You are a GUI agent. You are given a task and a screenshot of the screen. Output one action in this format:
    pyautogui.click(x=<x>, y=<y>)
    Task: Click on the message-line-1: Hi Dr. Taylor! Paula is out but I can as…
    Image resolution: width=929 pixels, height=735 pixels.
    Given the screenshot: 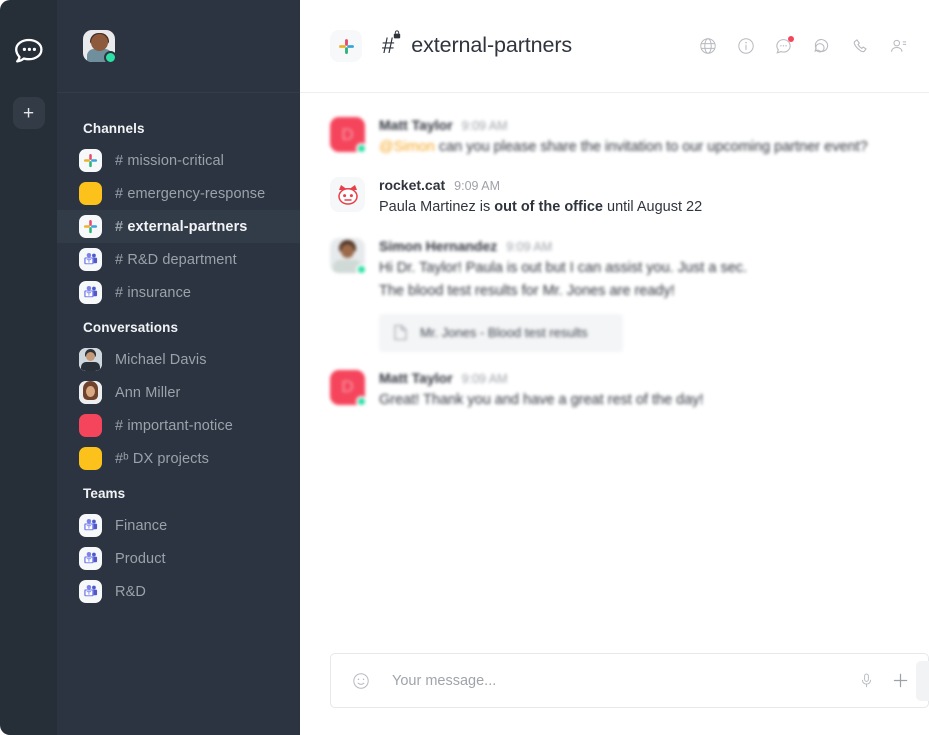 What is the action you would take?
    pyautogui.click(x=563, y=267)
    